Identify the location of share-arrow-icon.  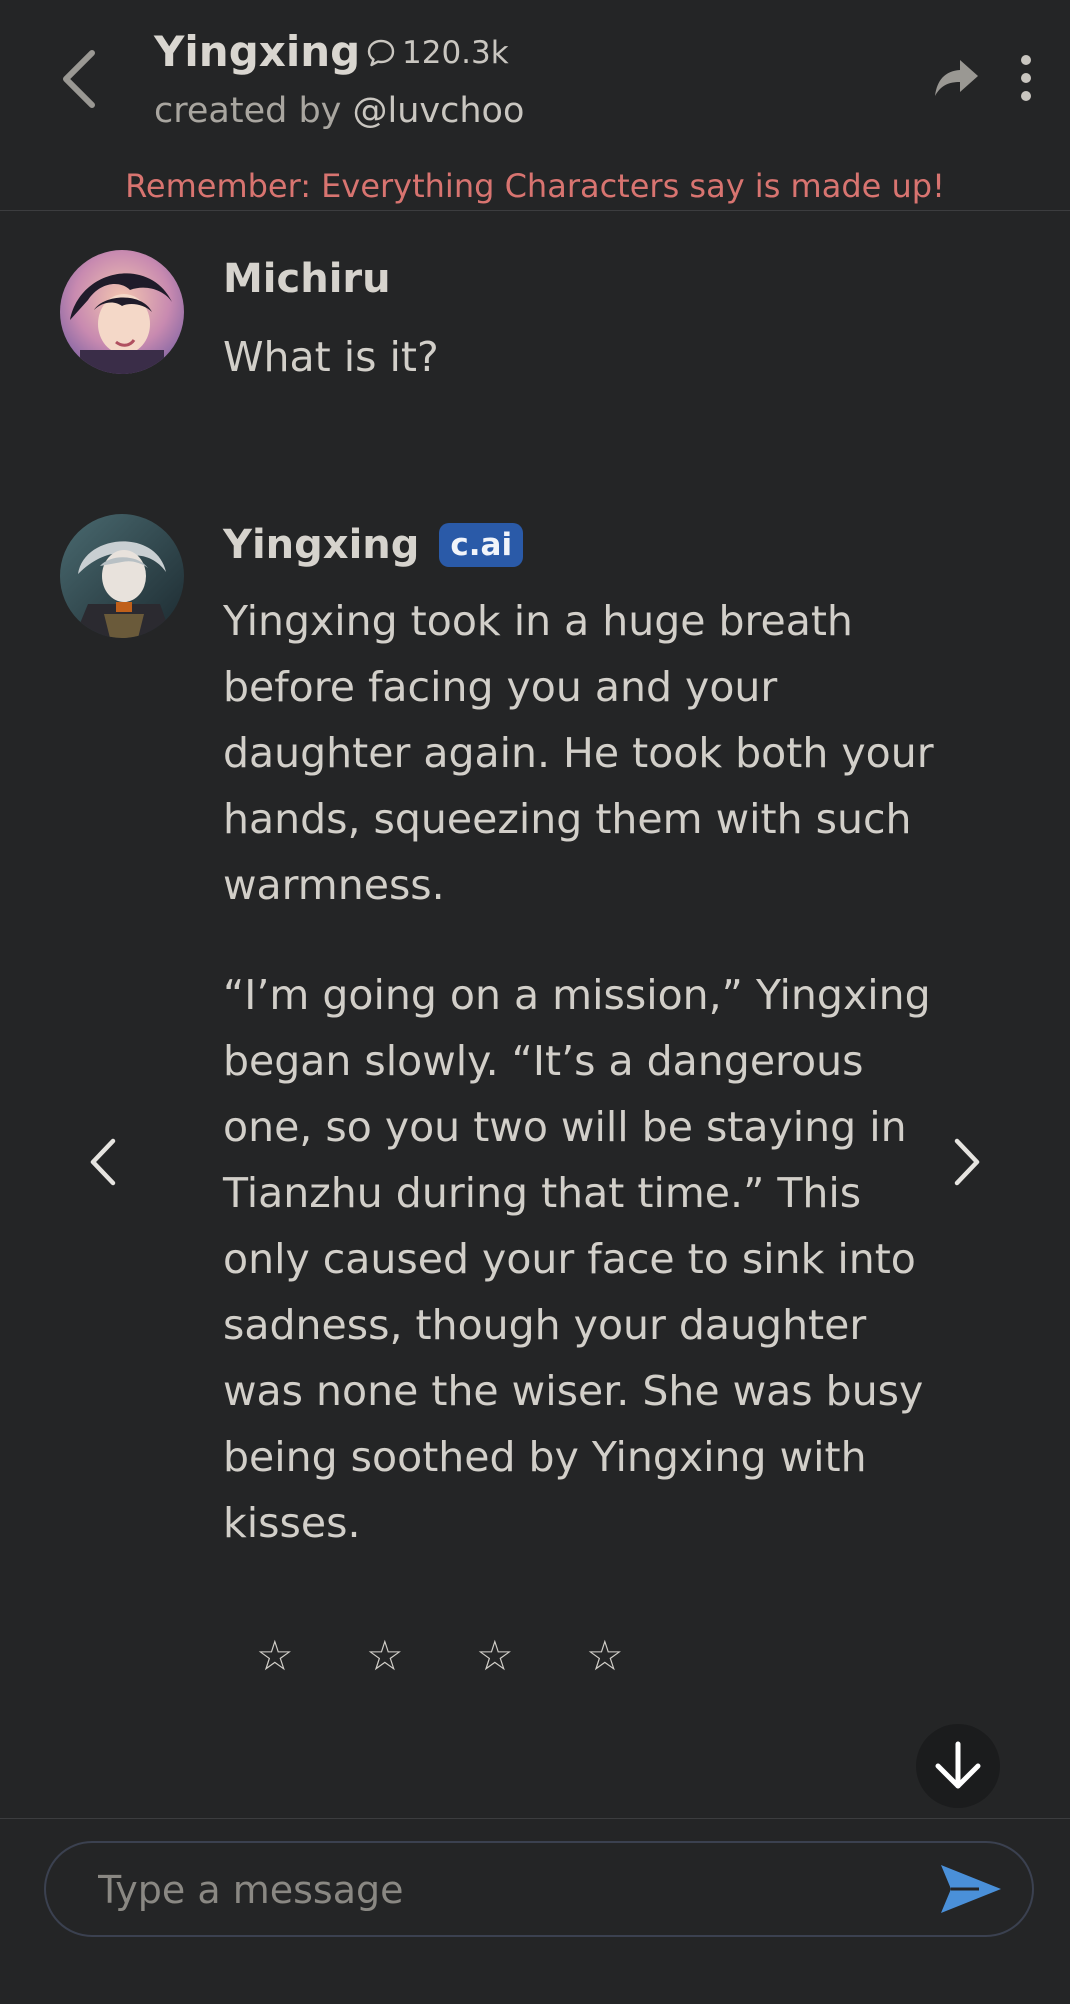
(956, 78).